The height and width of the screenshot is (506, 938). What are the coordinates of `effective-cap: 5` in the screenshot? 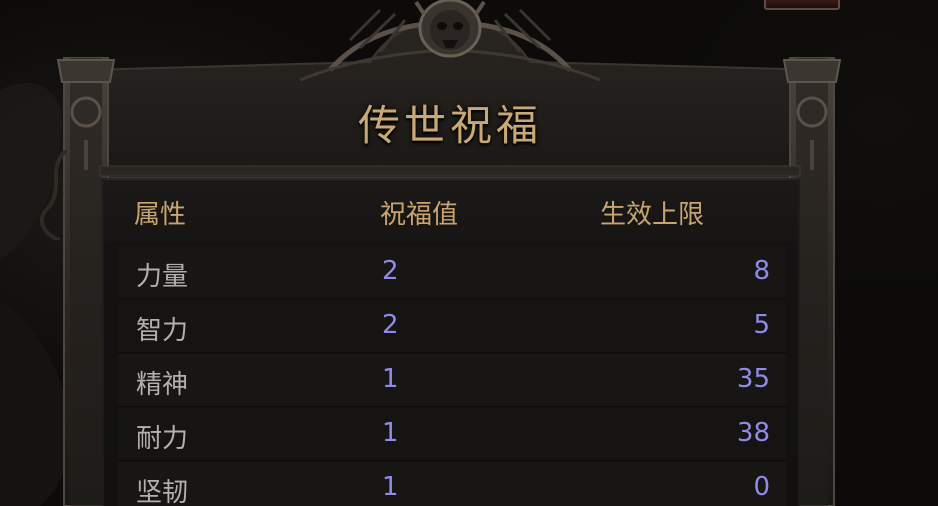 It's located at (761, 325).